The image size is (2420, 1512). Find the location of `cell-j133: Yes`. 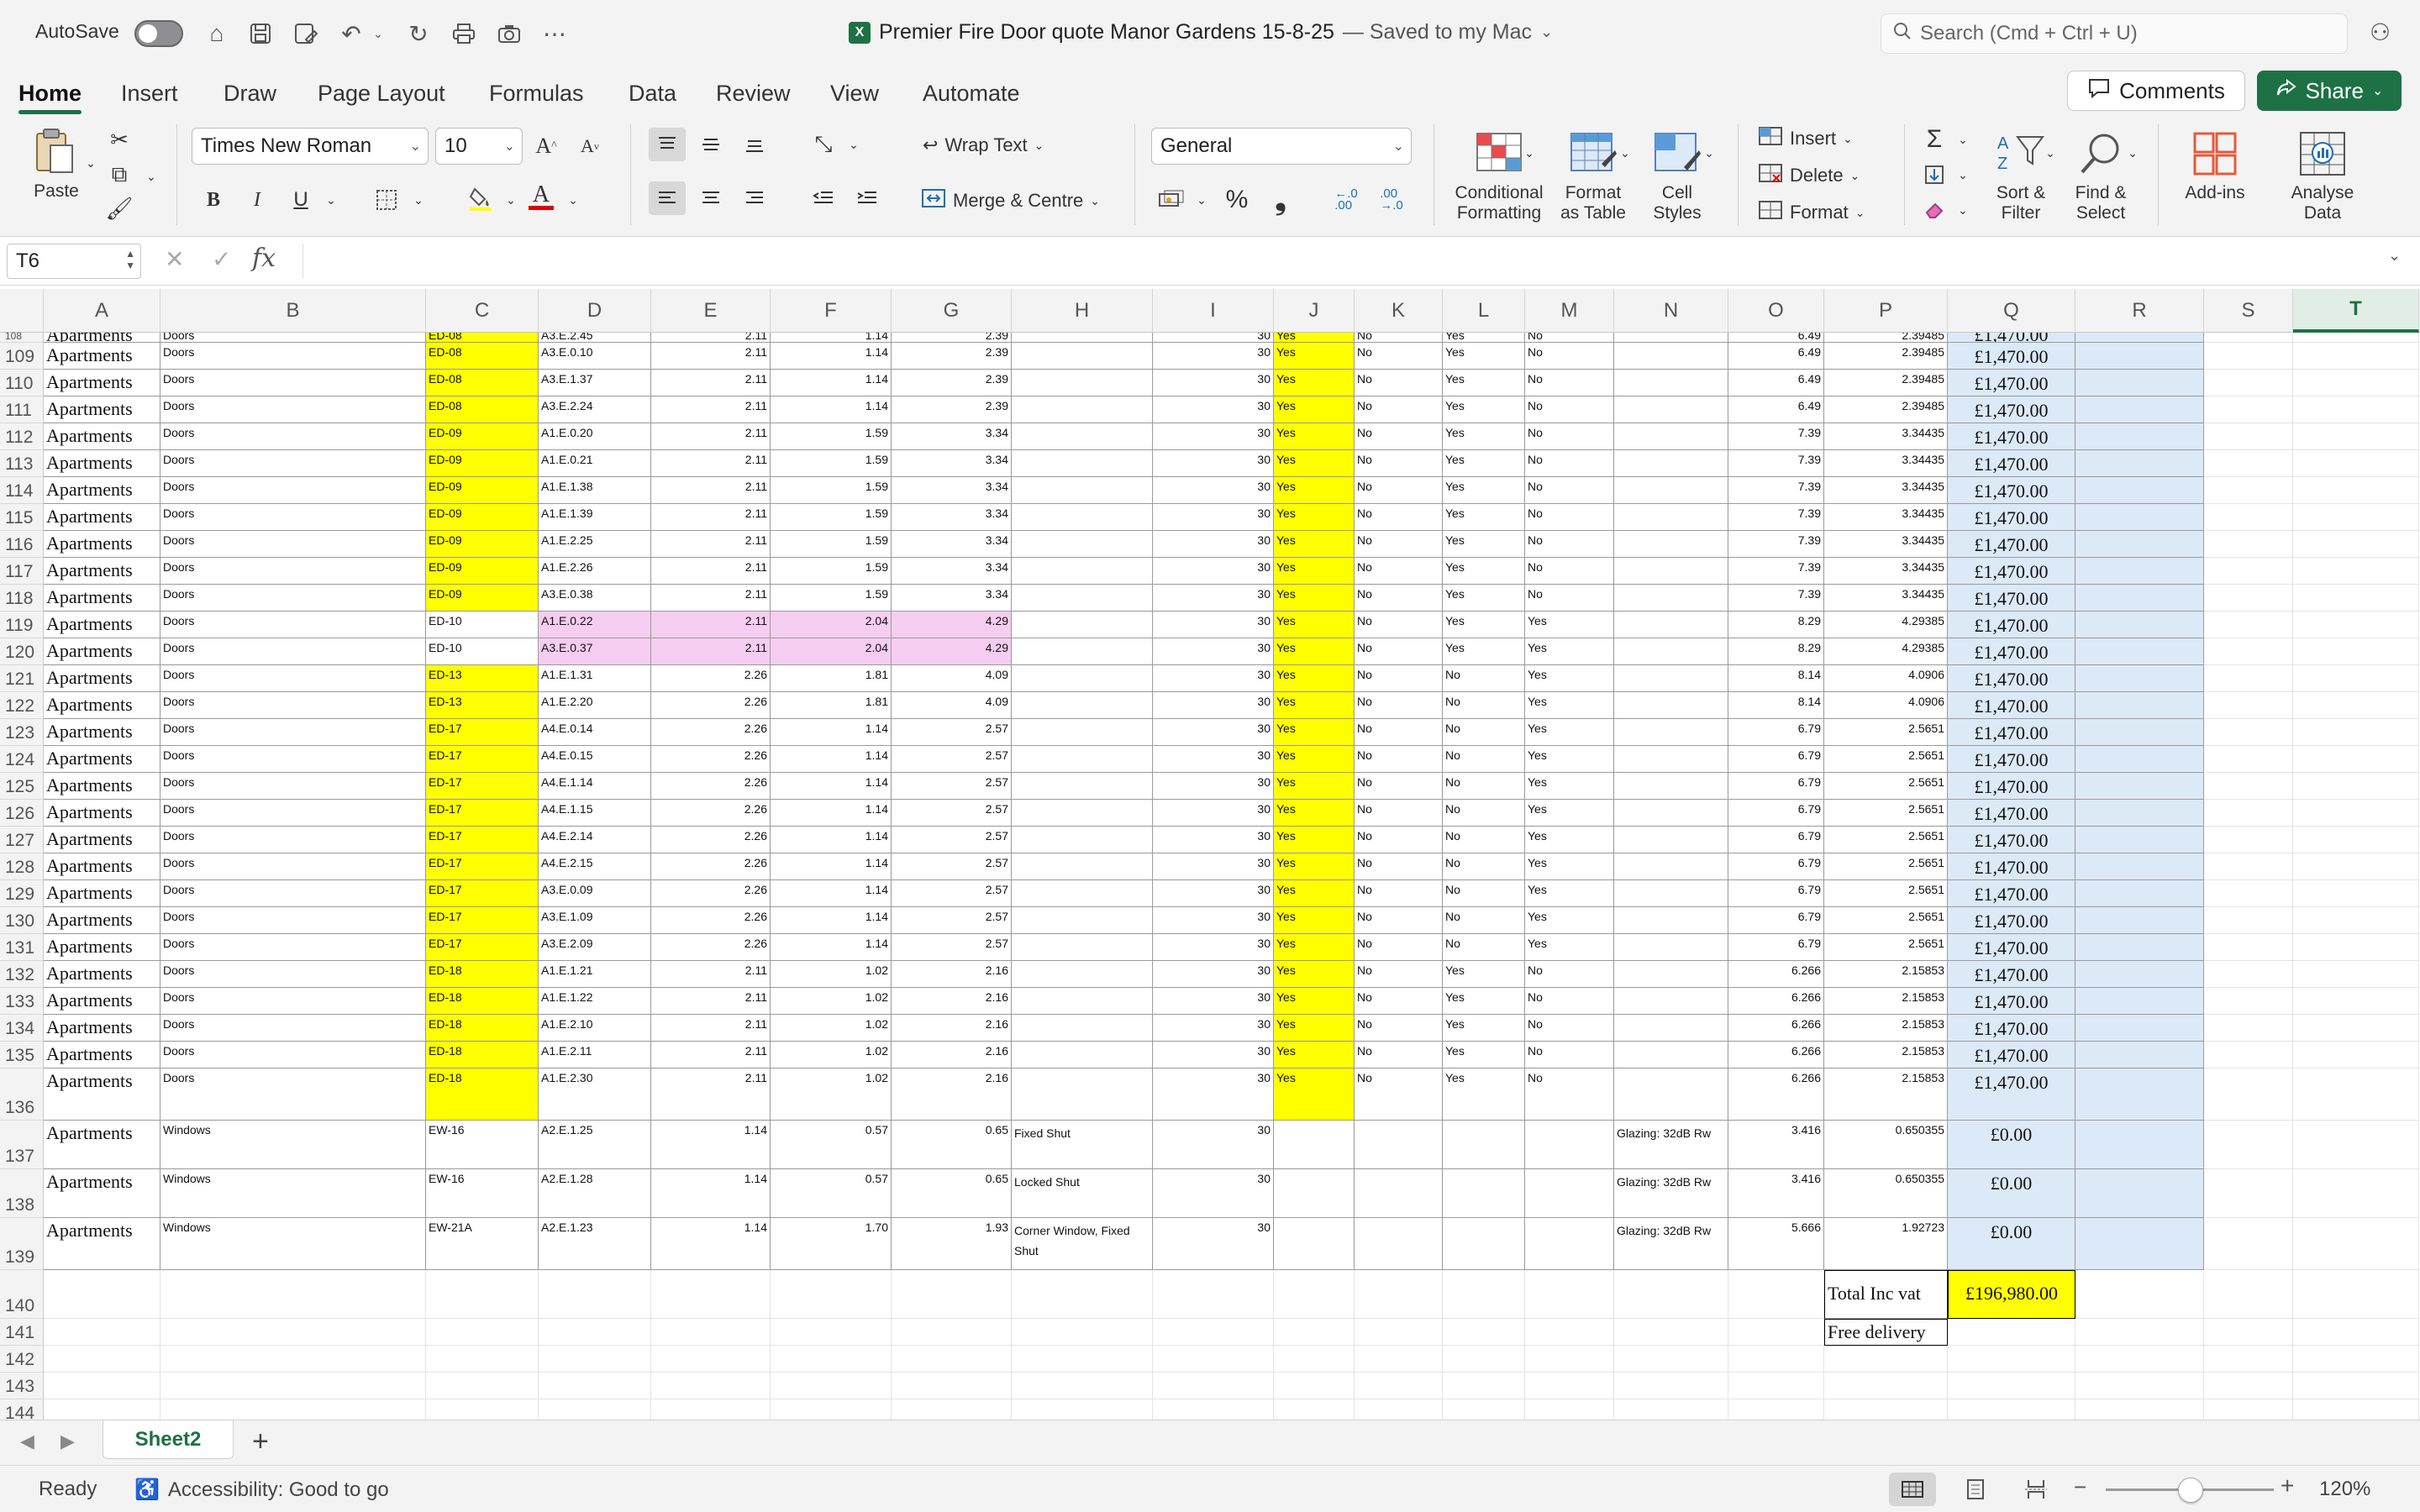

cell-j133: Yes is located at coordinates (1315, 1001).